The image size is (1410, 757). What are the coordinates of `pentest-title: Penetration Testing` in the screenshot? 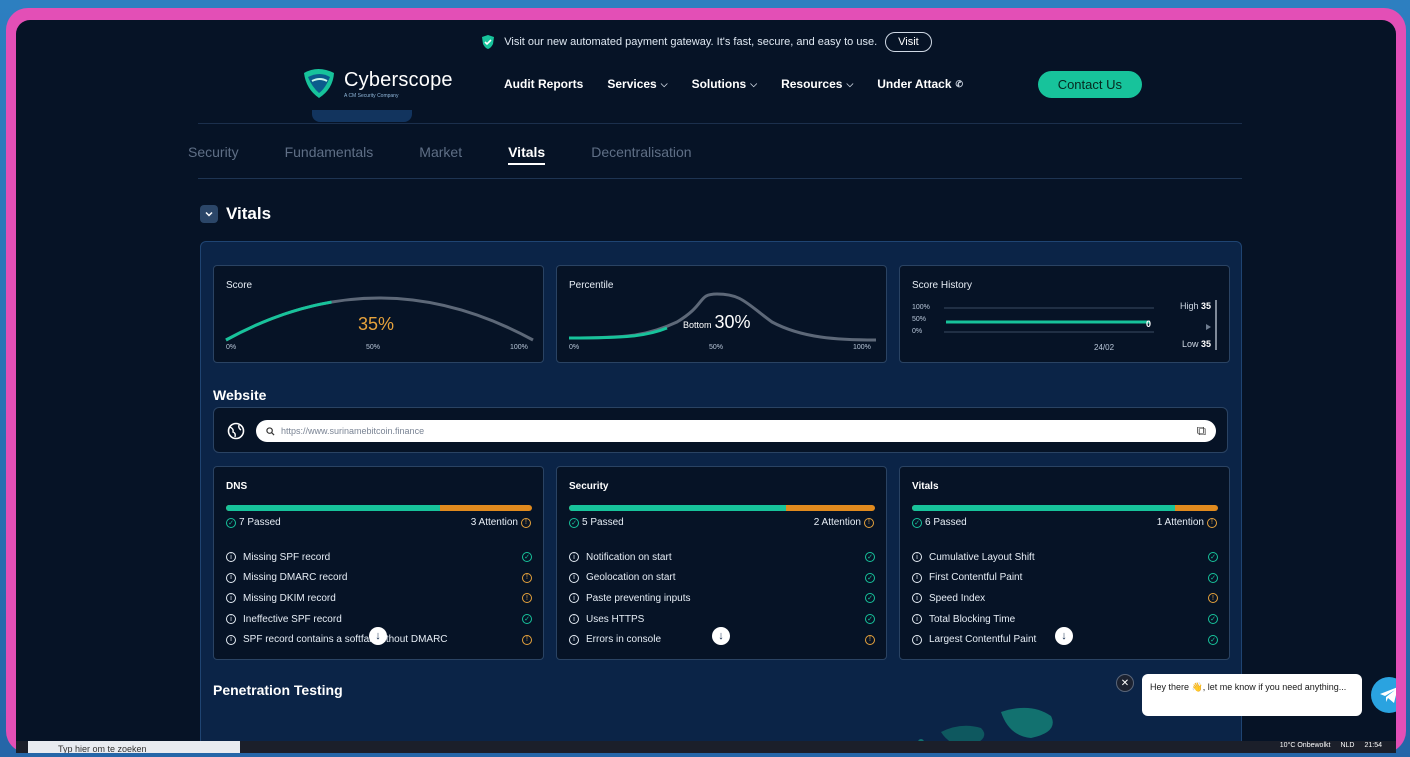 It's located at (278, 690).